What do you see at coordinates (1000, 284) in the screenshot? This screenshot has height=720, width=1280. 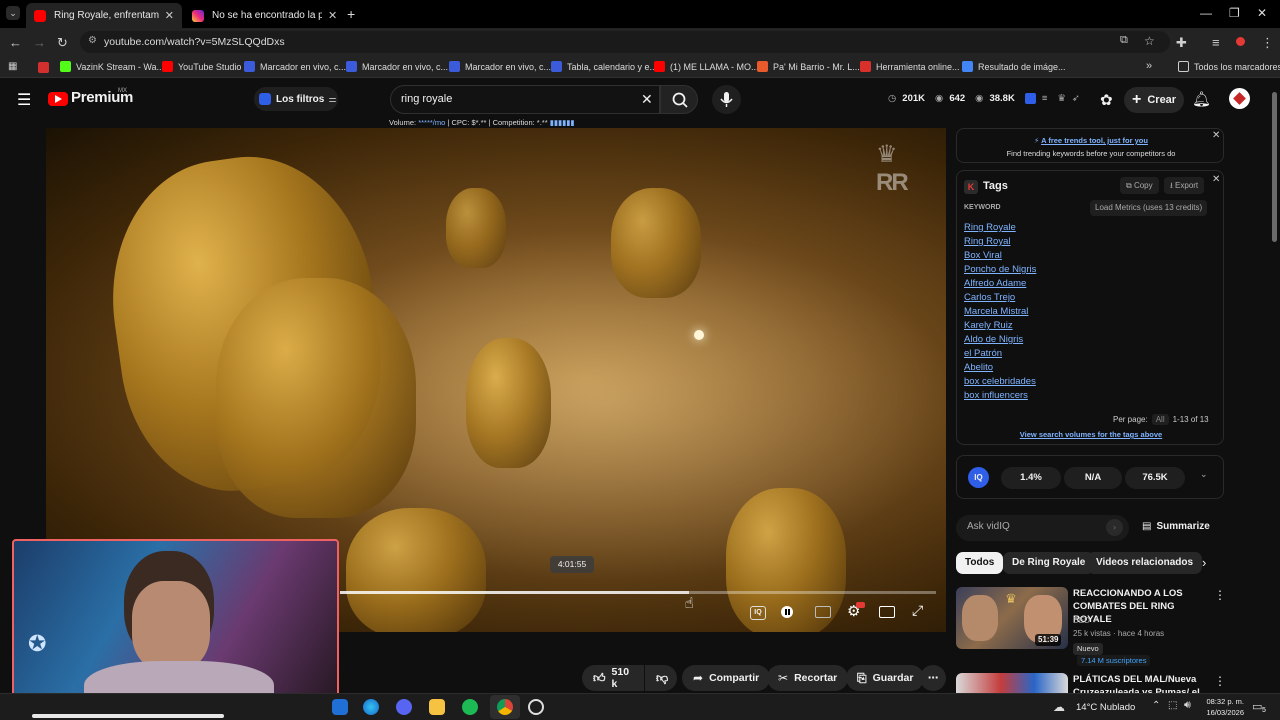 I see `tag-item: Alfredo Adame` at bounding box center [1000, 284].